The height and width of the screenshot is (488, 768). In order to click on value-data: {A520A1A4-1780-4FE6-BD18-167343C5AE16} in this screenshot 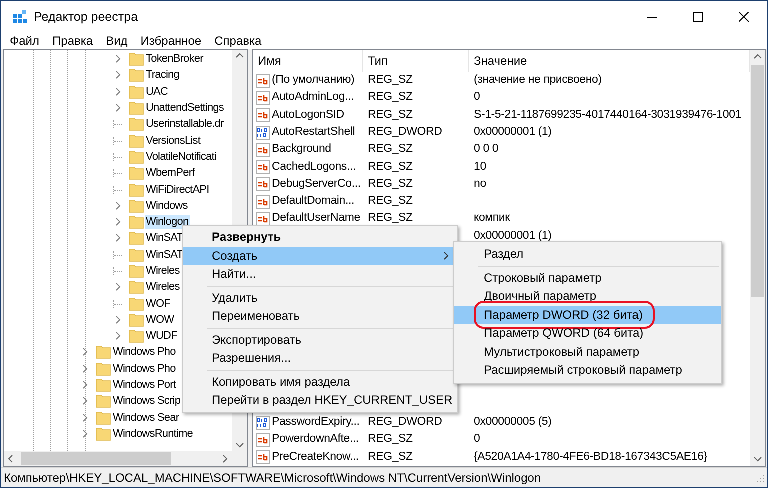, I will do `click(591, 456)`.